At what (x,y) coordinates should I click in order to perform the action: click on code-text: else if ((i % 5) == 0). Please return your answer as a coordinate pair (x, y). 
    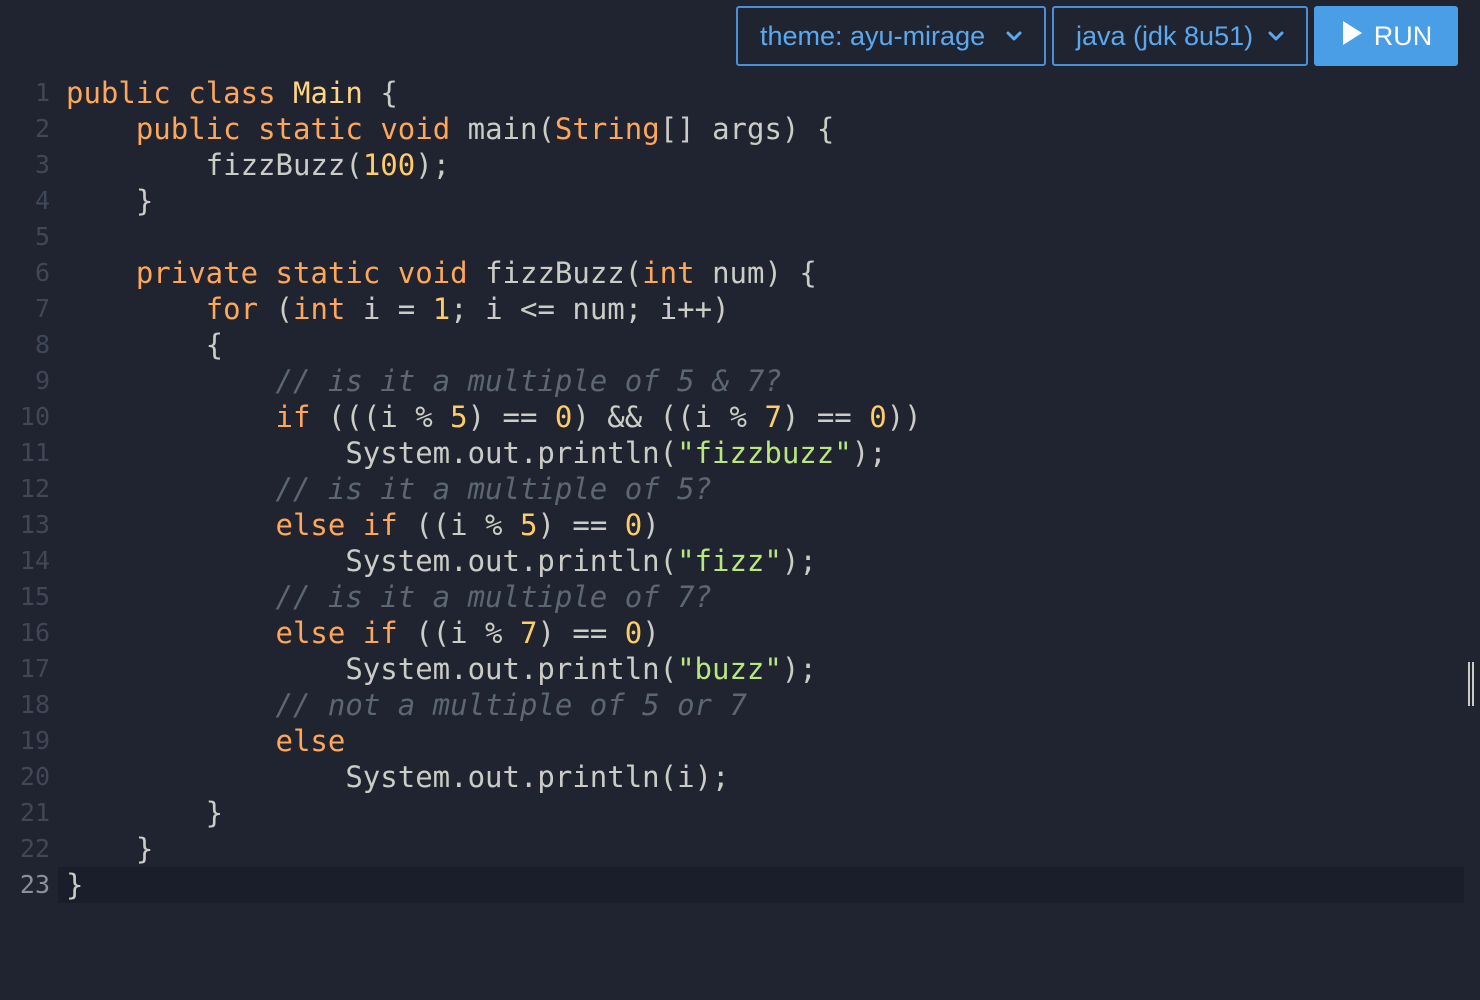
    Looking at the image, I should click on (363, 525).